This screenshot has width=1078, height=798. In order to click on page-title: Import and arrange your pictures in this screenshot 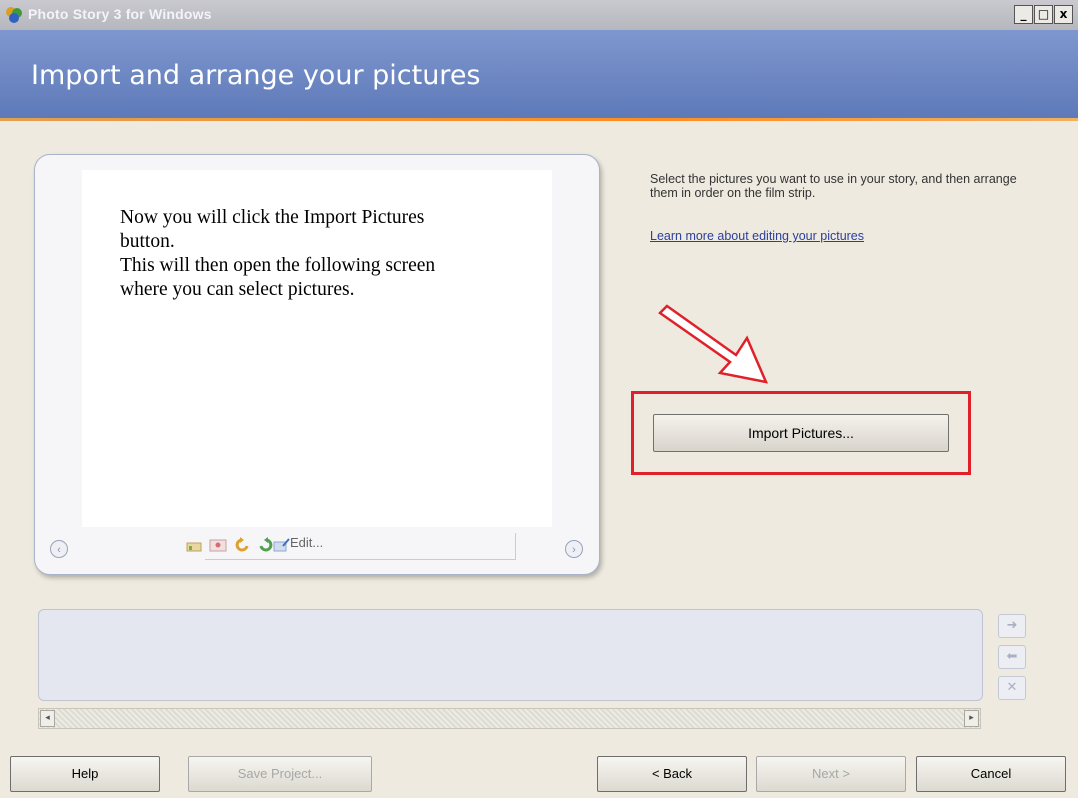, I will do `click(256, 75)`.